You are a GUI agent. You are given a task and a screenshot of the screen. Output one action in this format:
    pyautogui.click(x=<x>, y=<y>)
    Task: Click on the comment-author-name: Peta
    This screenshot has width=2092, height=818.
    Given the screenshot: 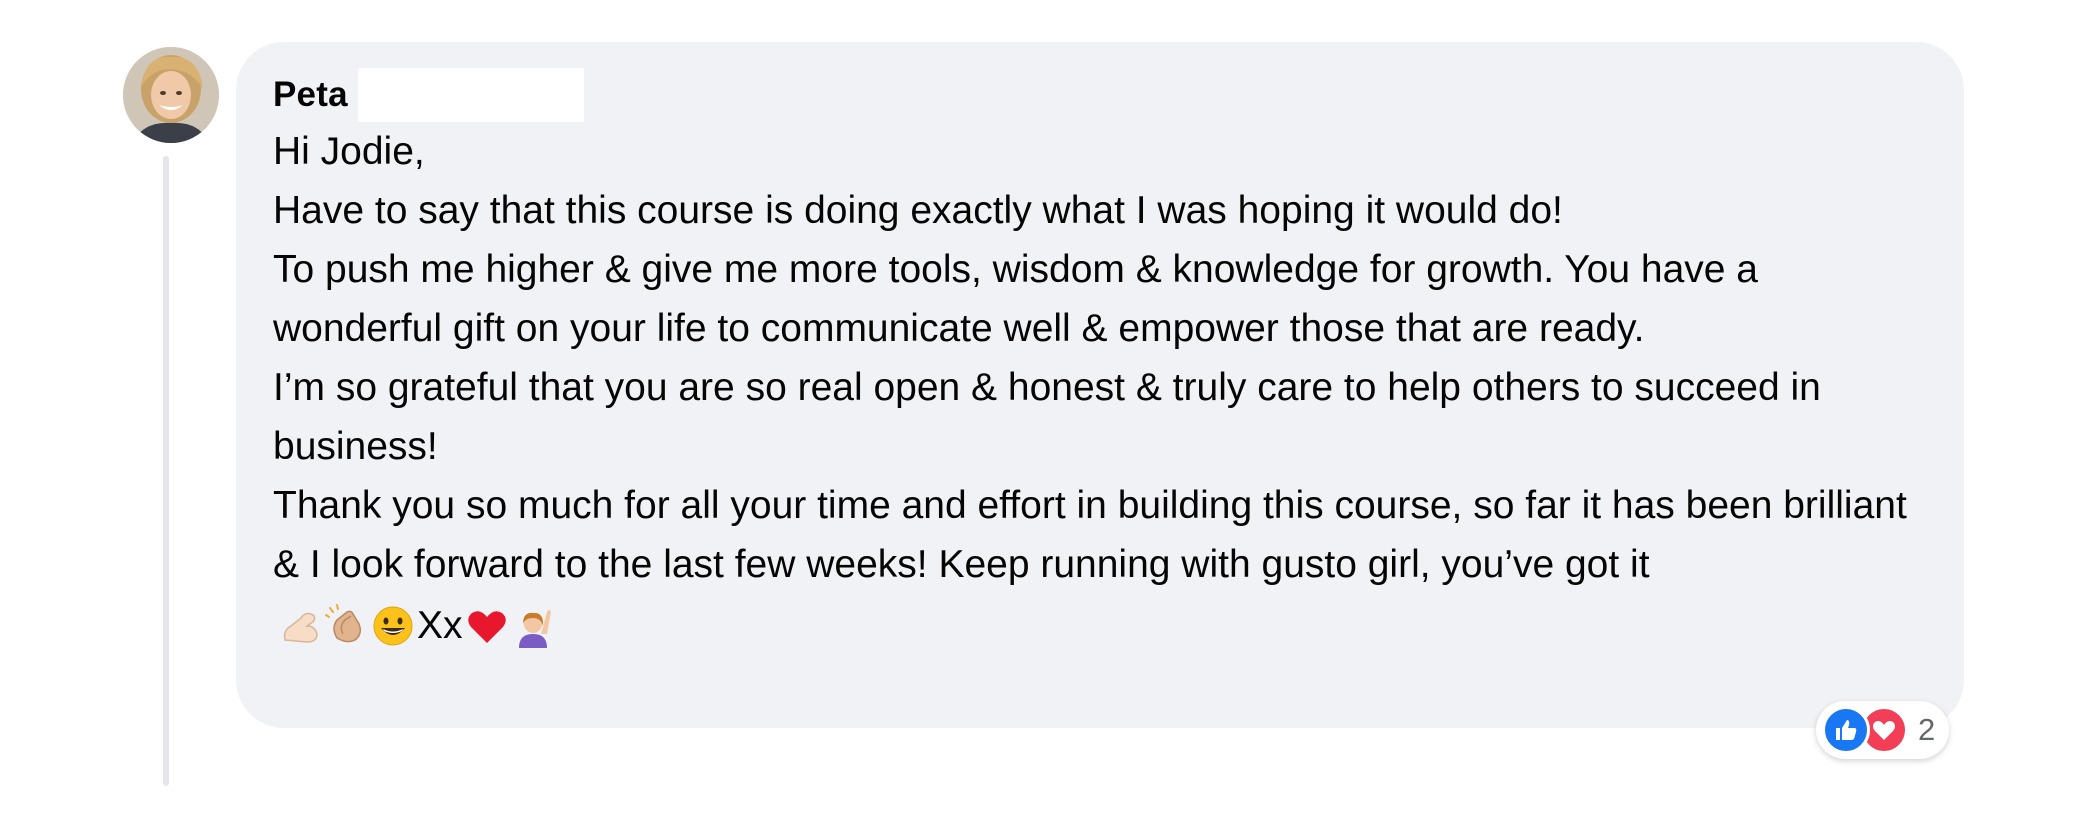 What is the action you would take?
    pyautogui.click(x=310, y=95)
    